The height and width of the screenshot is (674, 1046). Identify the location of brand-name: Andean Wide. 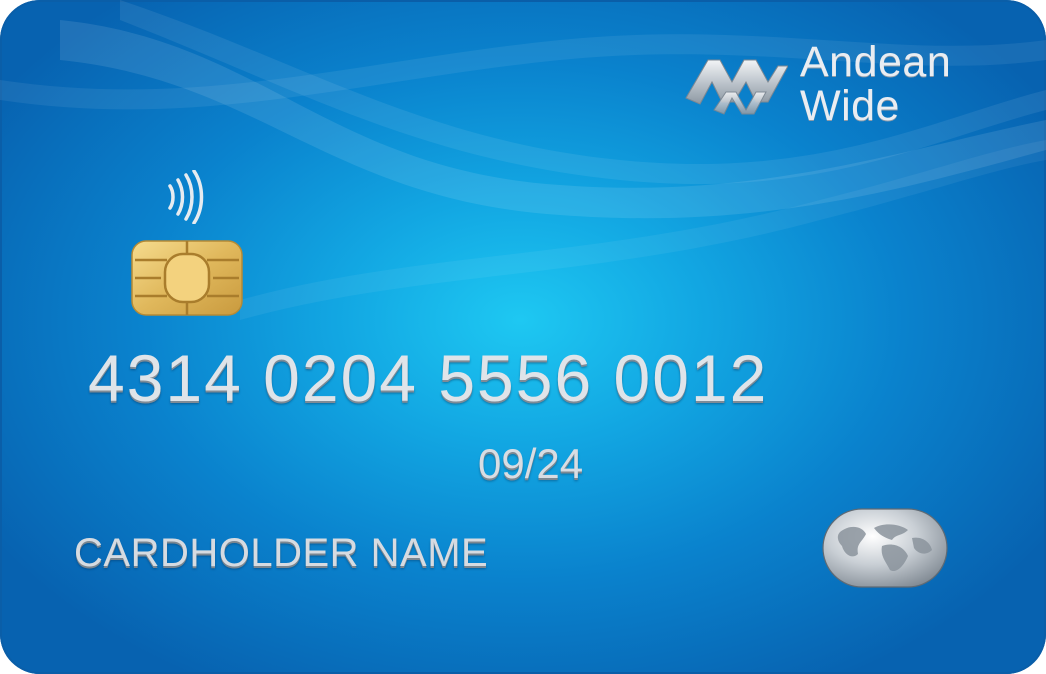
(900, 84).